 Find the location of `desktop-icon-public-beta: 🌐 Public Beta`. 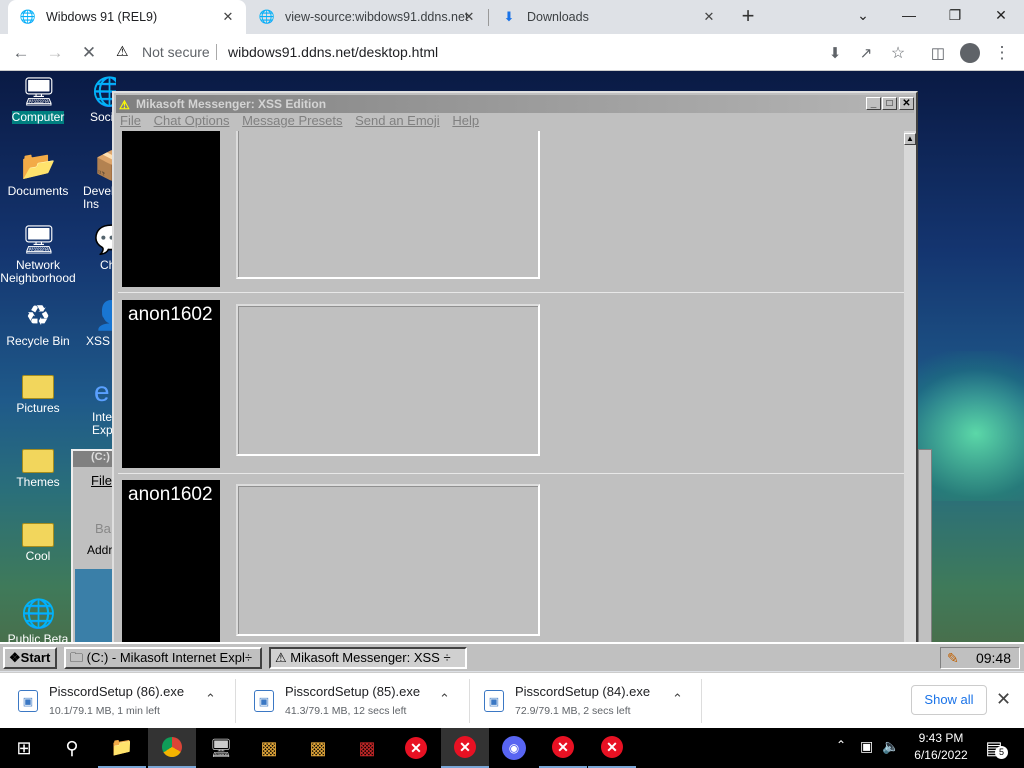

desktop-icon-public-beta: 🌐 Public Beta is located at coordinates (38, 621).